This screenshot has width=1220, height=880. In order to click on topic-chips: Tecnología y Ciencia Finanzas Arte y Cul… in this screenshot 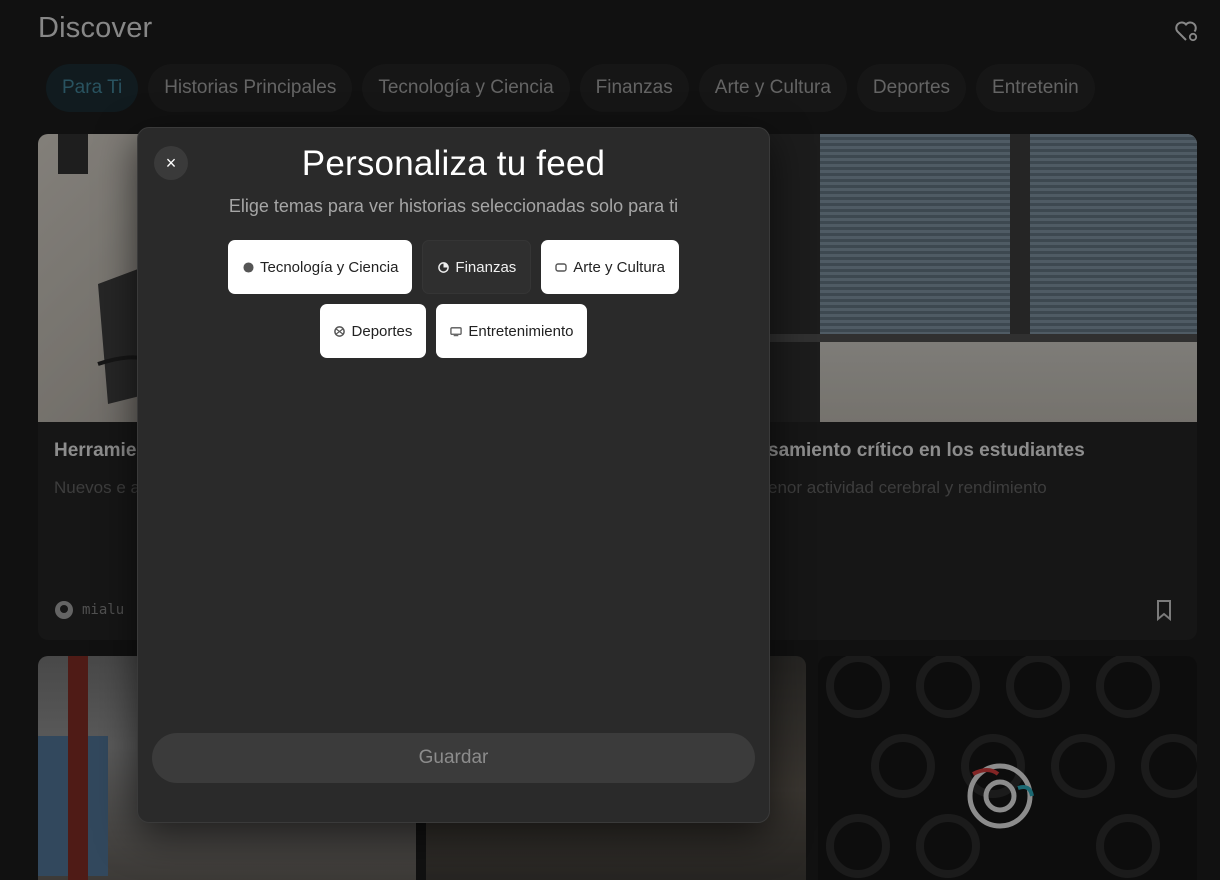, I will do `click(453, 299)`.